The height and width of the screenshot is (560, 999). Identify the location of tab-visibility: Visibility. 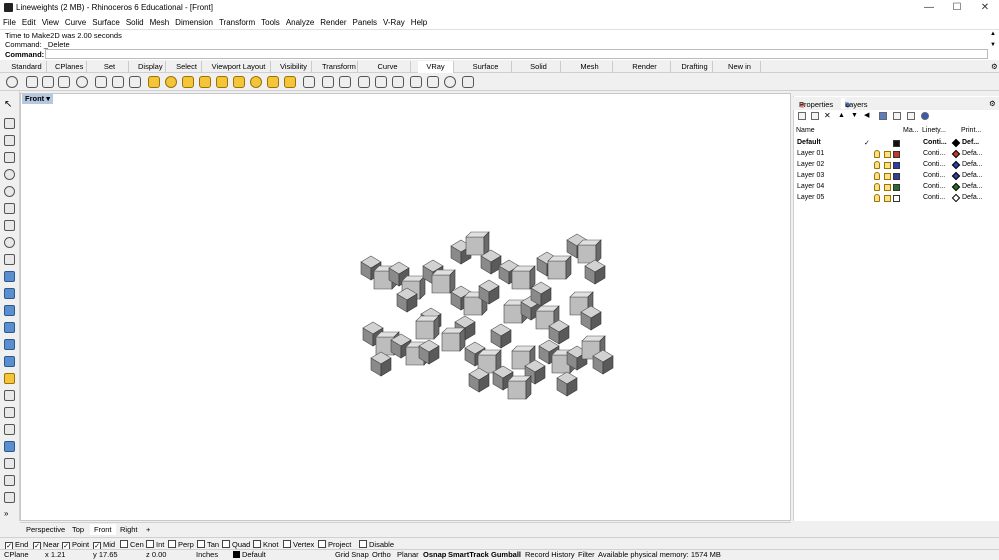
(294, 67).